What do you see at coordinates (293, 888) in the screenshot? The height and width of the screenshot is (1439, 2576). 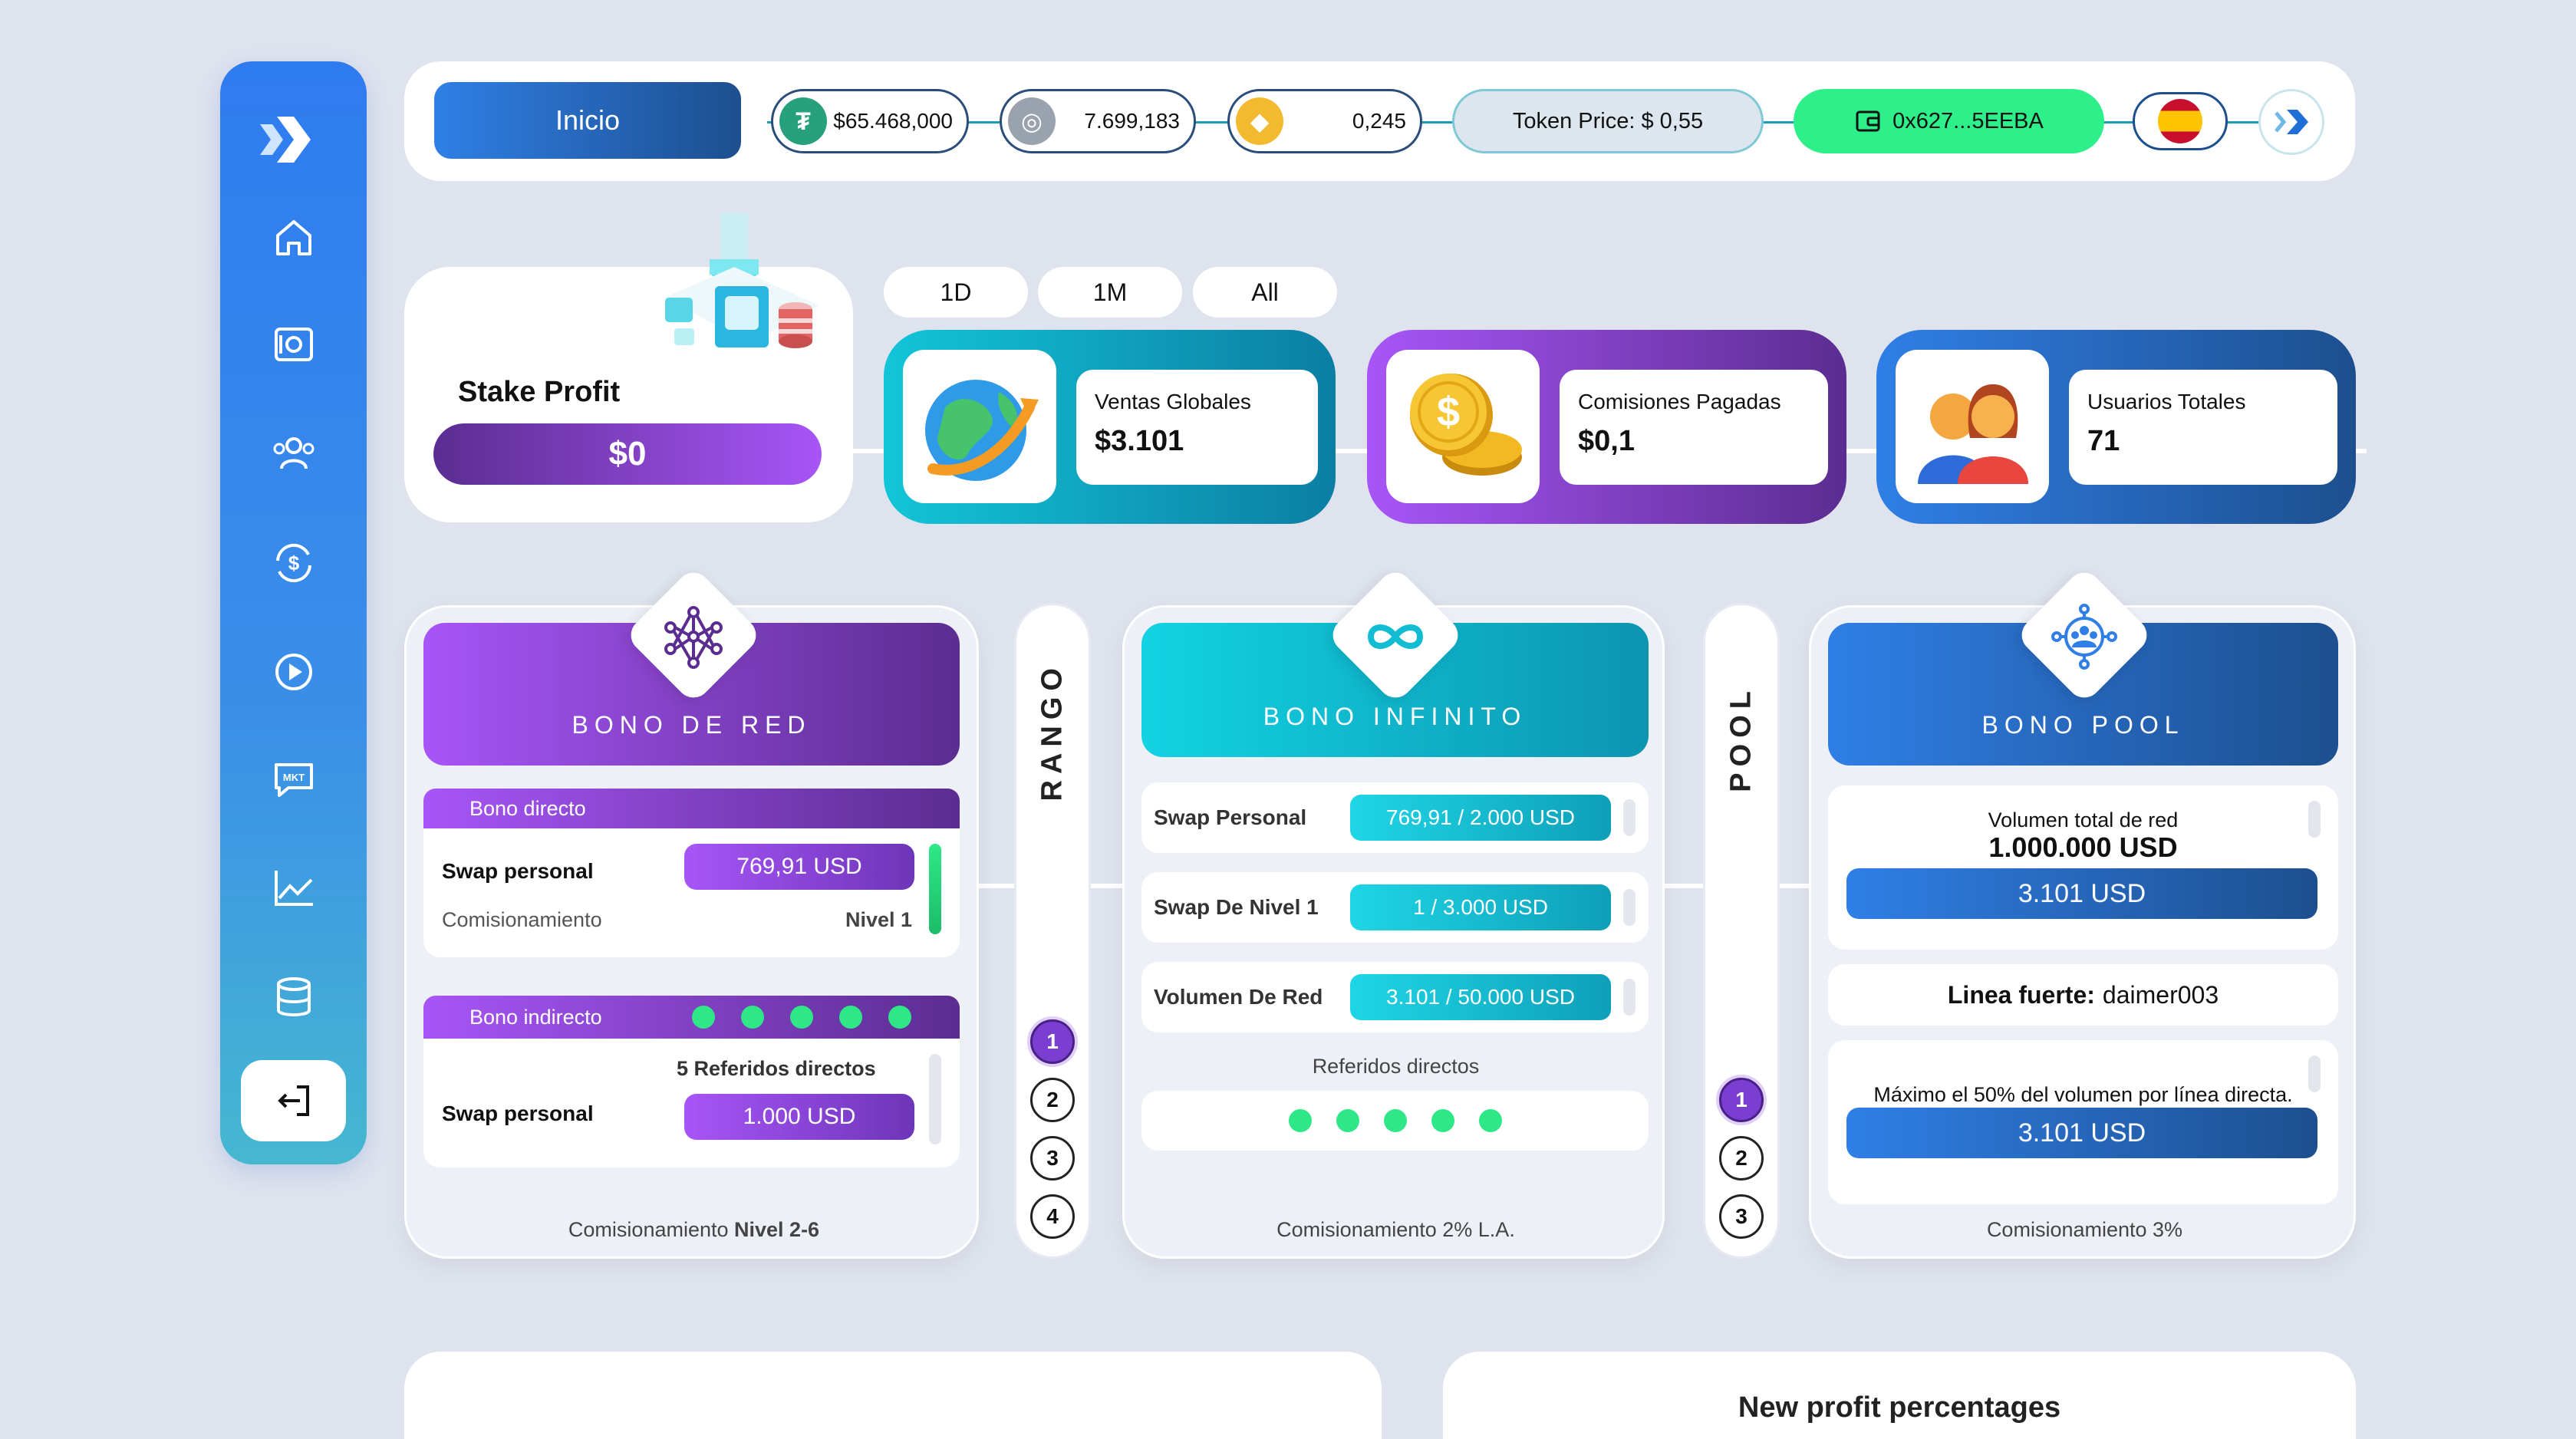 I see `chart-icon` at bounding box center [293, 888].